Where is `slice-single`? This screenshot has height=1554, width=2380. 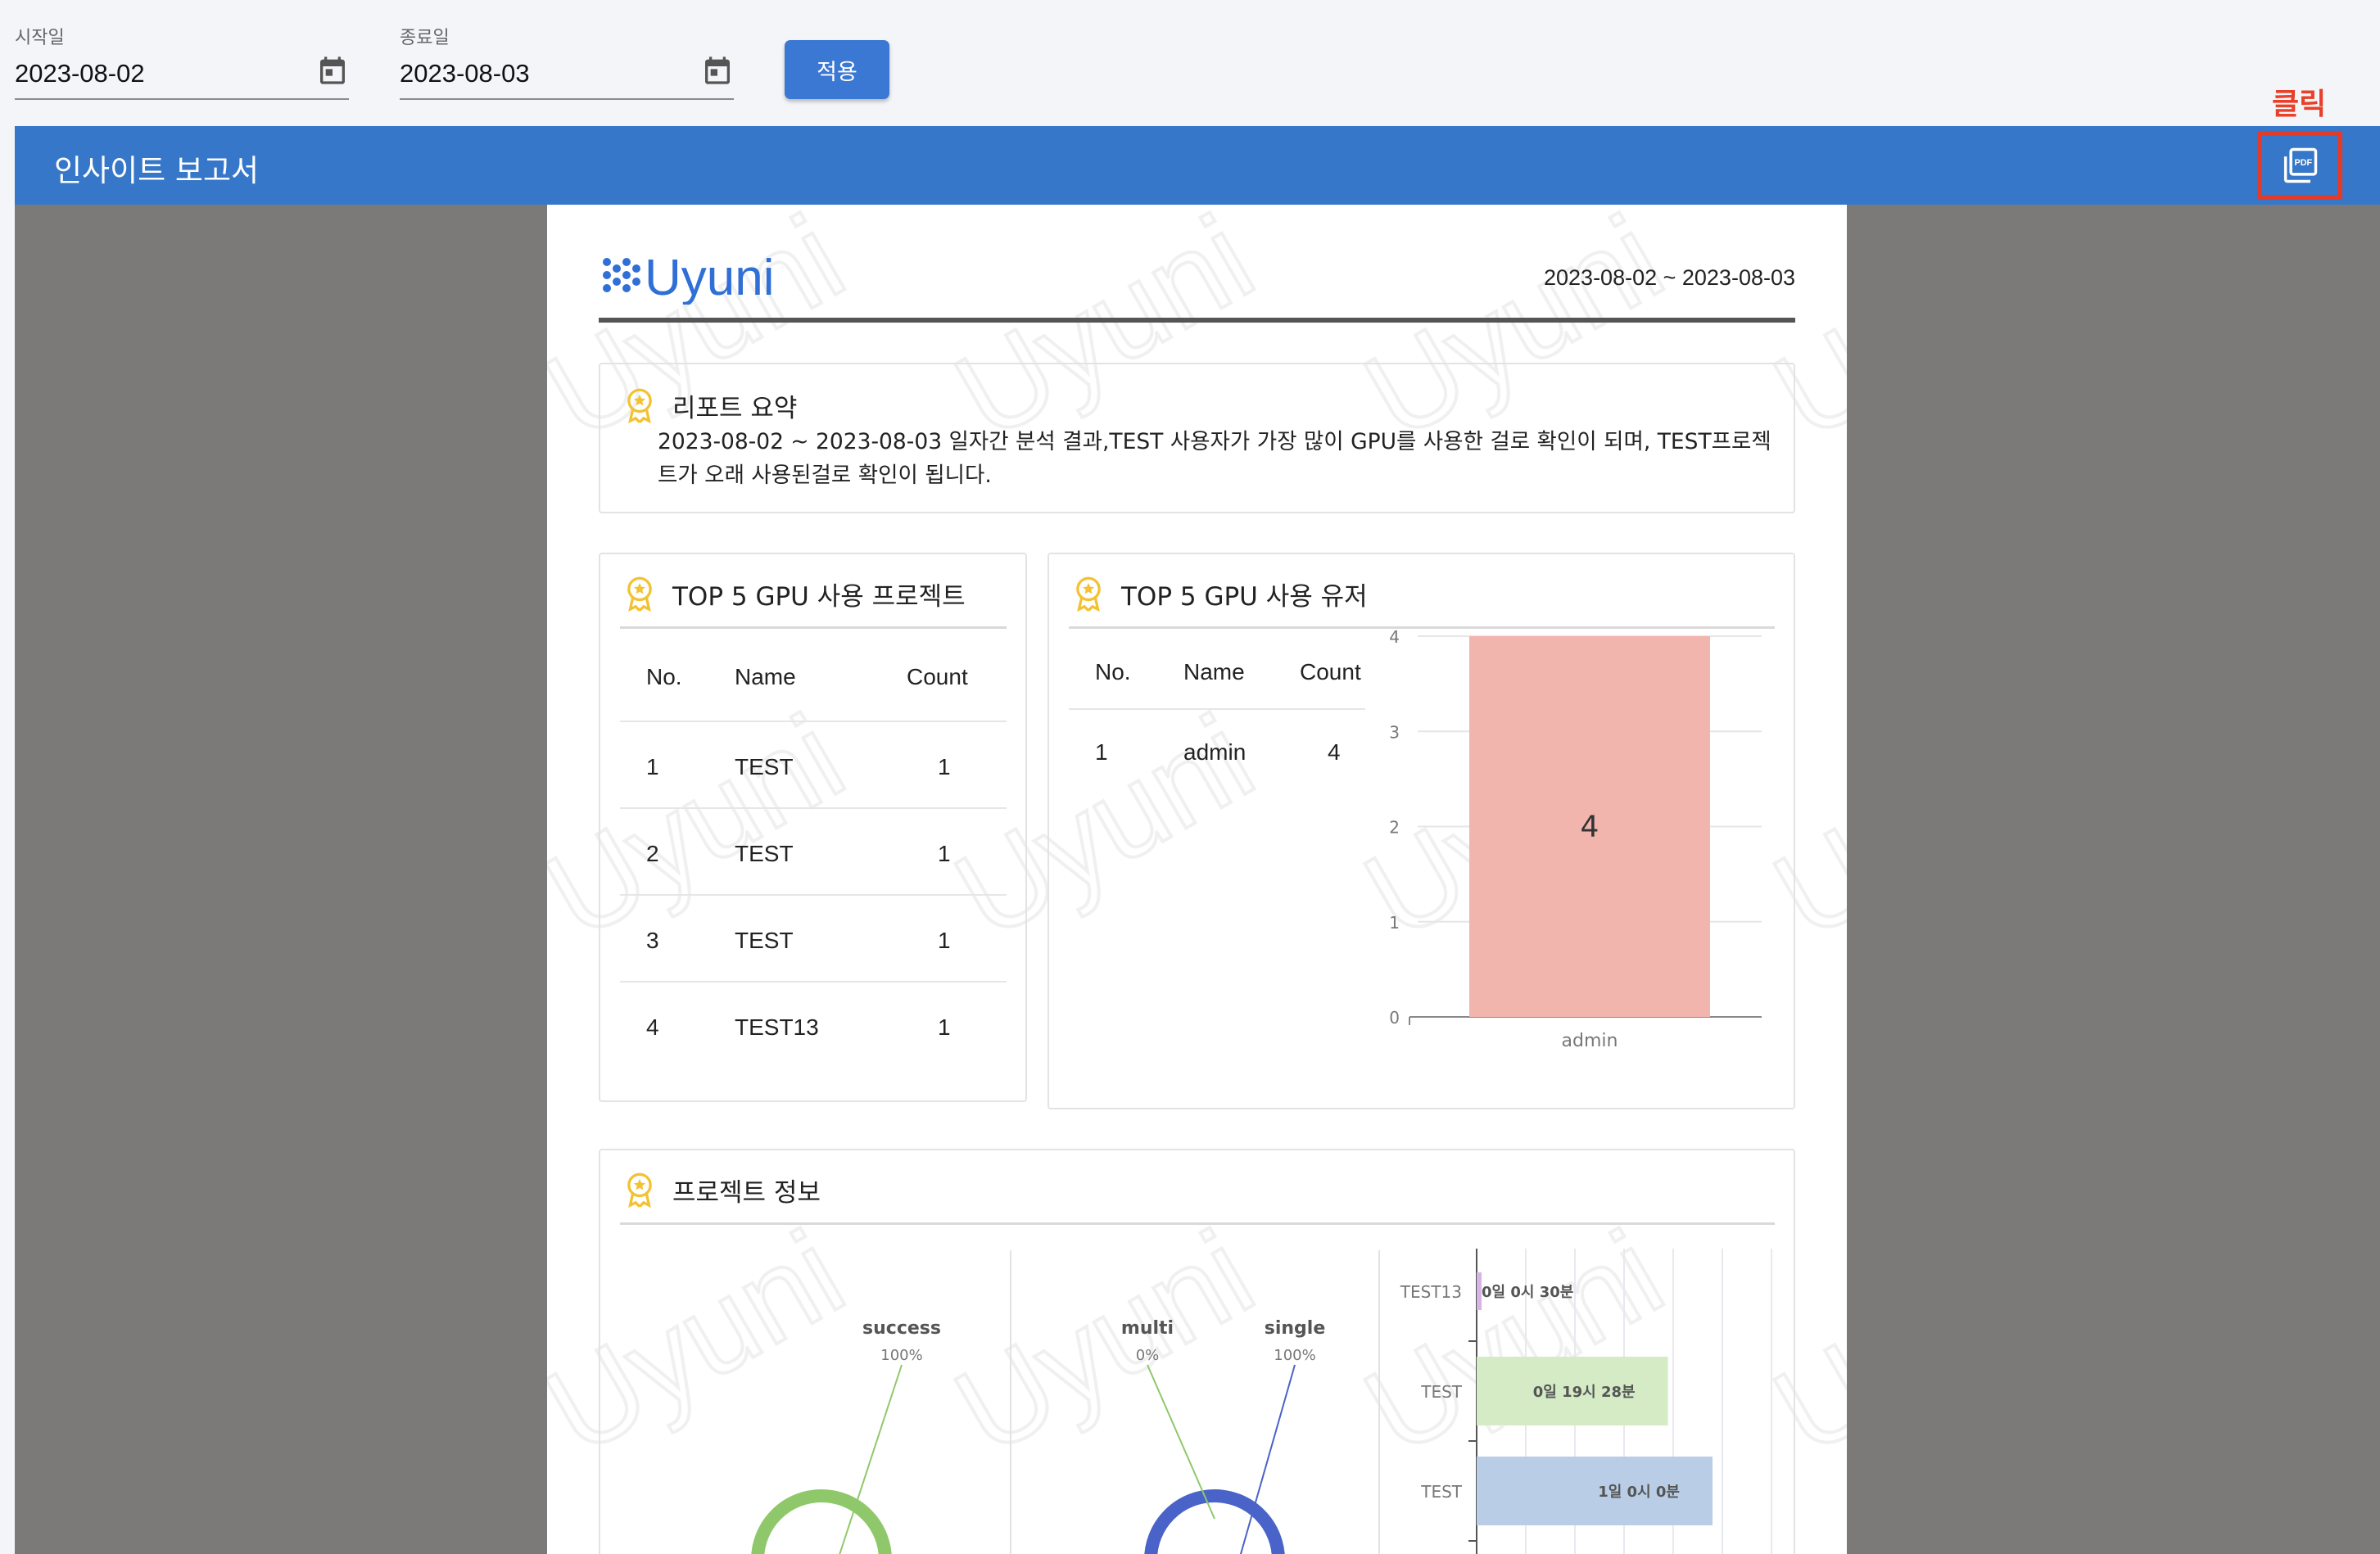 slice-single is located at coordinates (1214, 1521).